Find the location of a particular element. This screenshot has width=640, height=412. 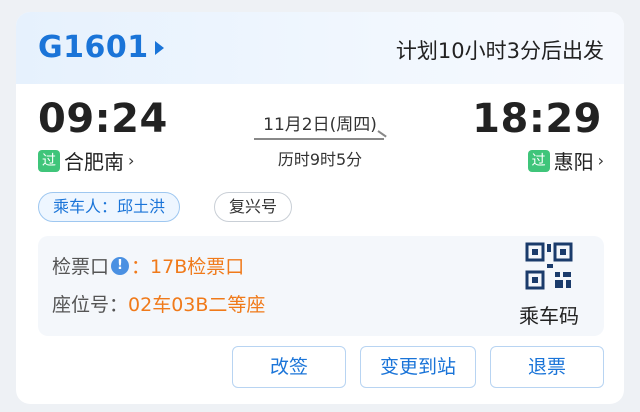

departure-station-name: 合肥南 is located at coordinates (94, 162).